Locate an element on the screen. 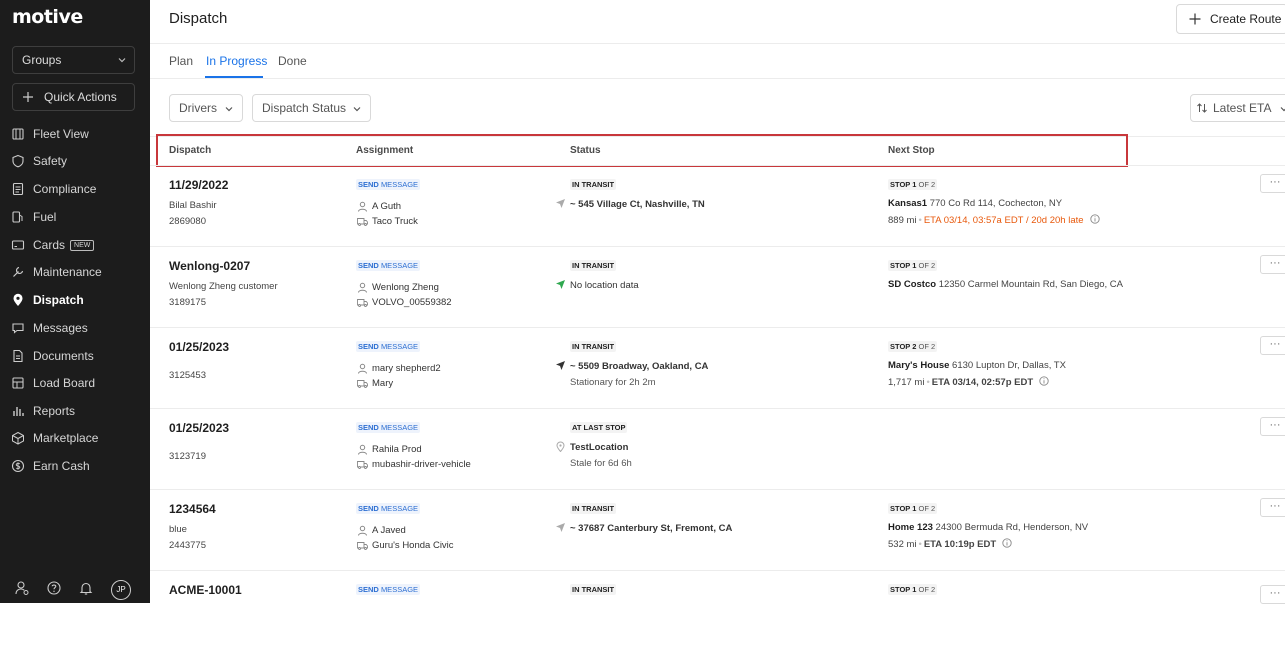 This screenshot has height=652, width=1285. sidebar-item-earn-cash: Earn Cash is located at coordinates (75, 466).